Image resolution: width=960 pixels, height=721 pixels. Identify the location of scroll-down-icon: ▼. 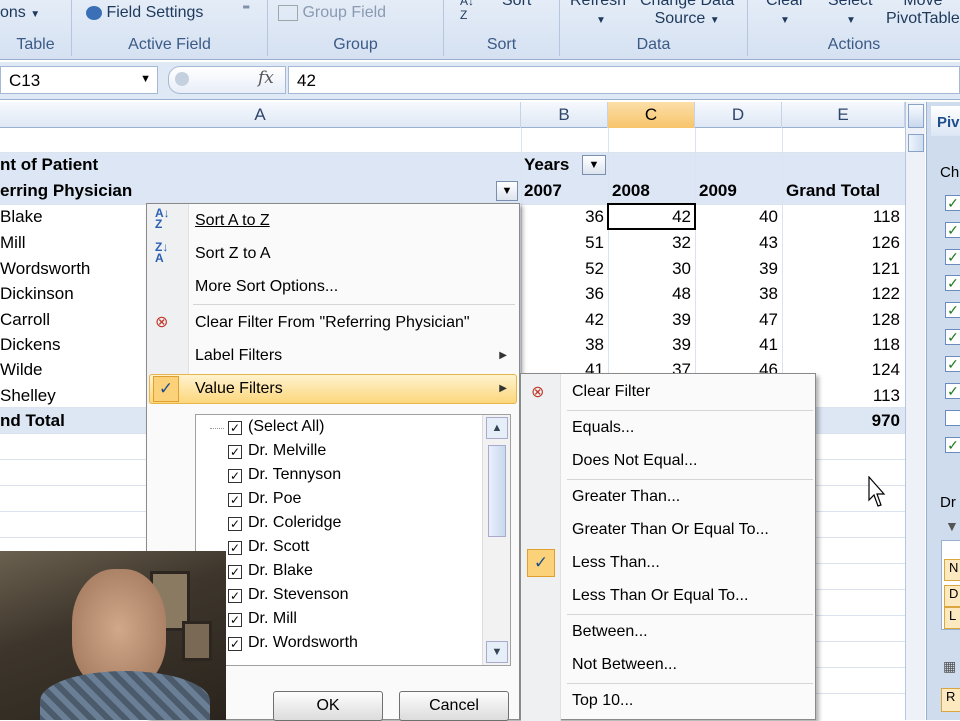
(497, 652).